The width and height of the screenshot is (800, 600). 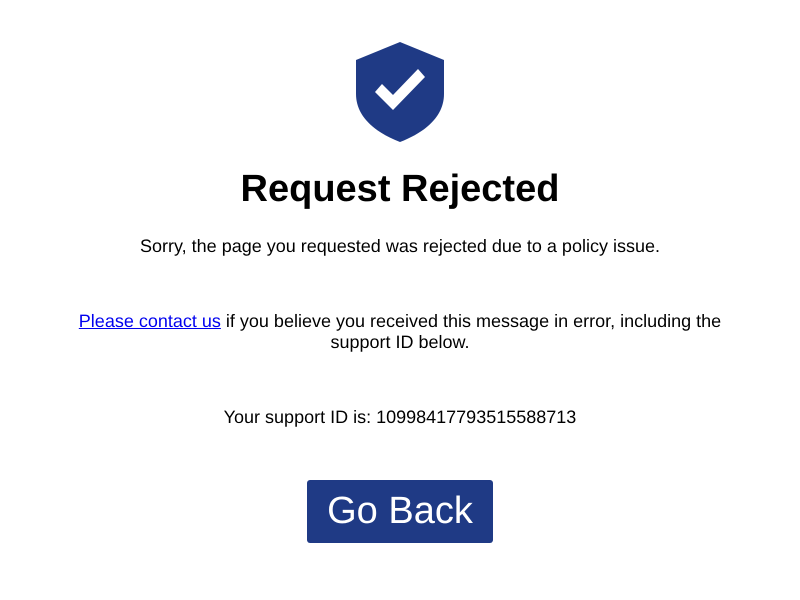 What do you see at coordinates (400, 511) in the screenshot?
I see `go-back-button: Go Back` at bounding box center [400, 511].